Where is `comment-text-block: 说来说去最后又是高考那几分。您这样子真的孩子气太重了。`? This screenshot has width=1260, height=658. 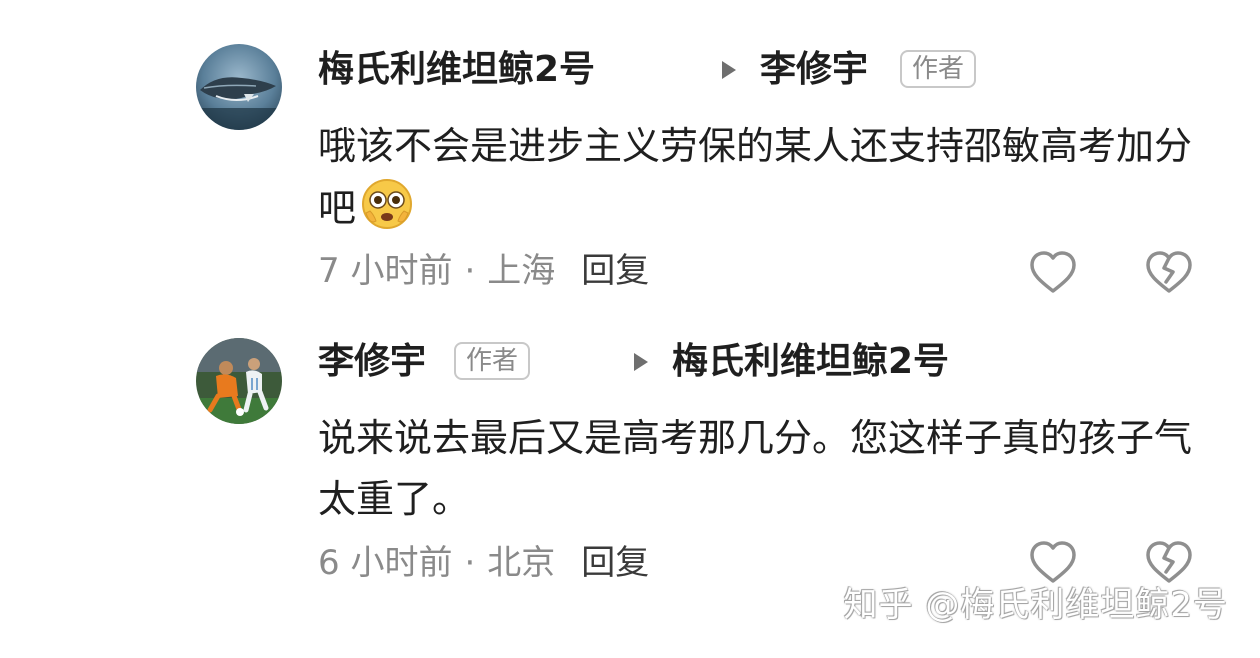
comment-text-block: 说来说去最后又是高考那几分。您这样子真的孩子气太重了。 is located at coordinates (758, 469).